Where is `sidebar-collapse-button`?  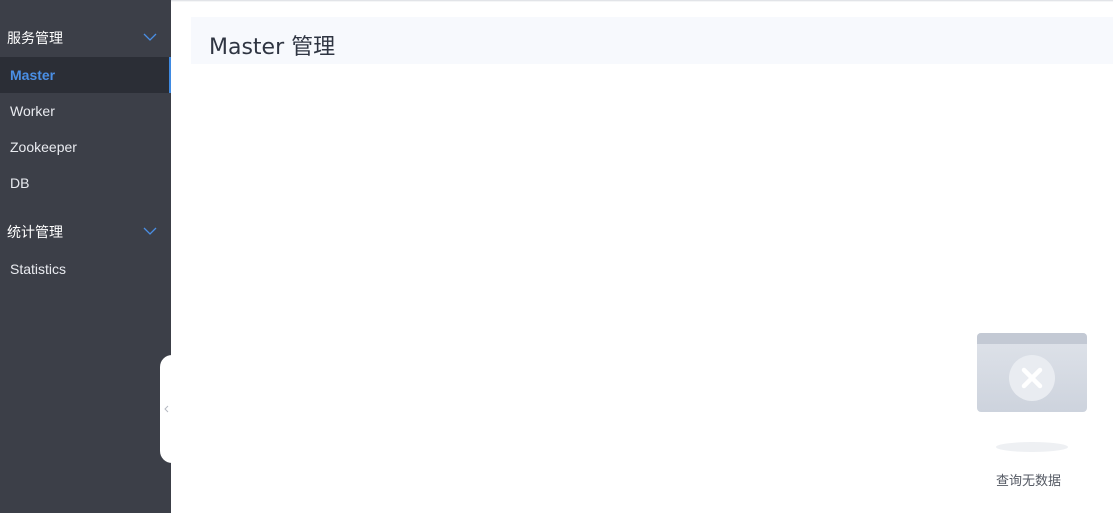 sidebar-collapse-button is located at coordinates (166, 409).